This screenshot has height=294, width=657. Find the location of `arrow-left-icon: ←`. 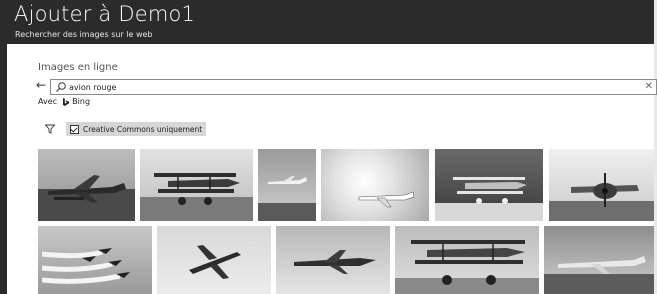

arrow-left-icon: ← is located at coordinates (41, 85).